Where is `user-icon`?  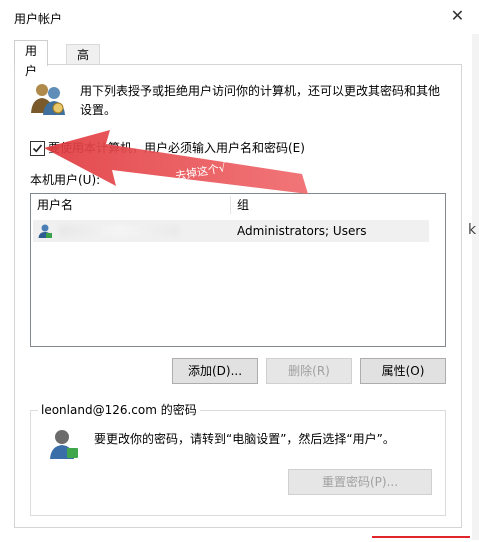
user-icon is located at coordinates (45, 232).